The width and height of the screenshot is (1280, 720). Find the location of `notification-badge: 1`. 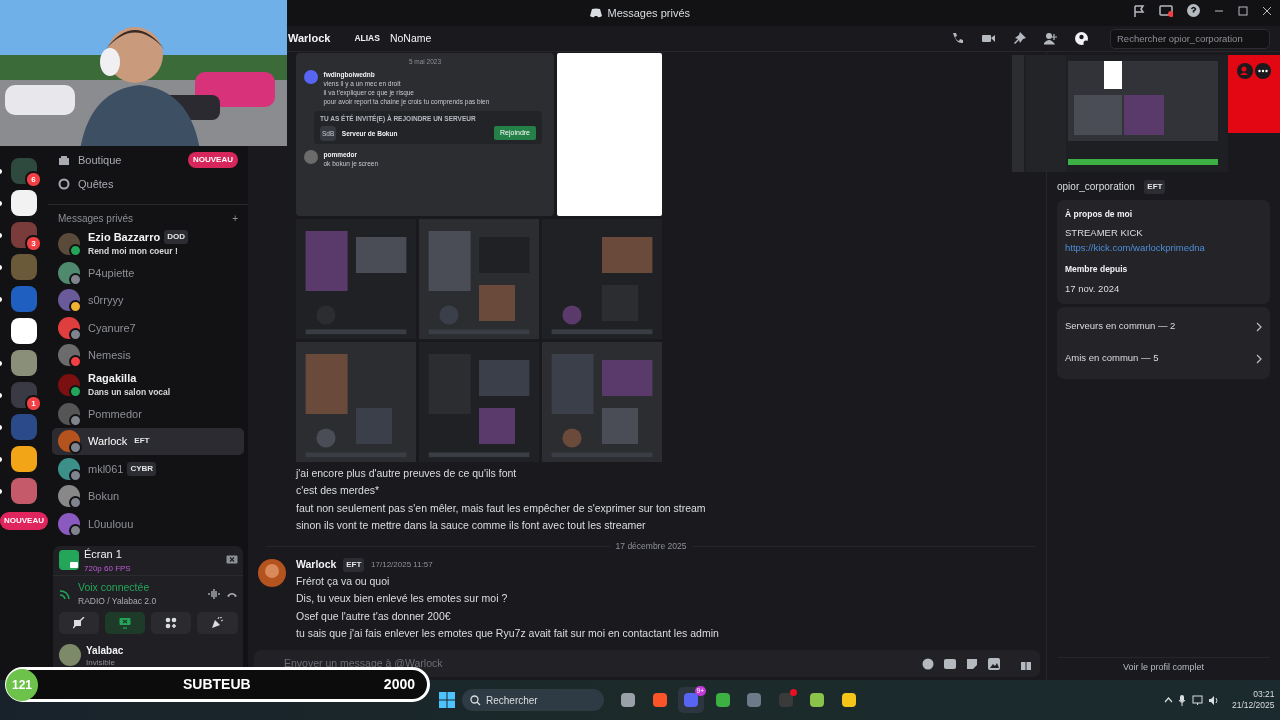

notification-badge: 1 is located at coordinates (33, 403).